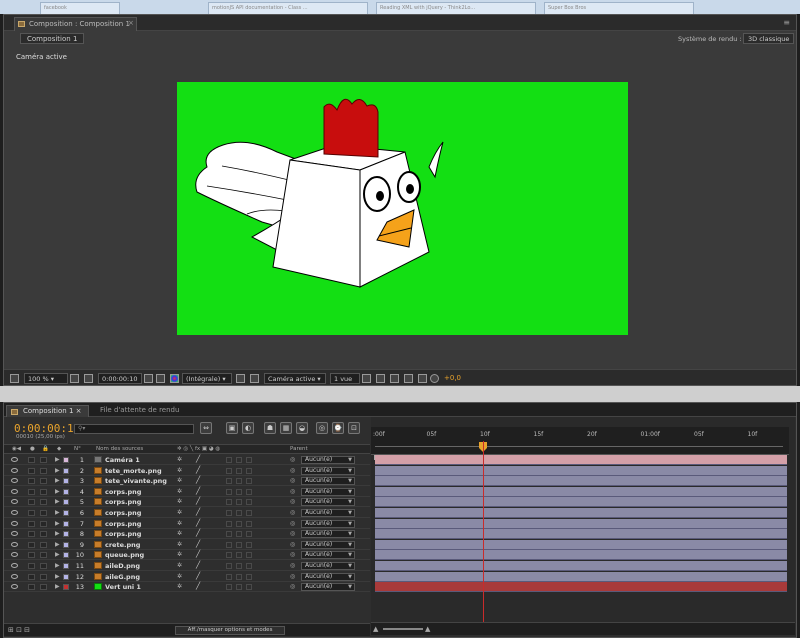  Describe the element at coordinates (14, 378) in the screenshot. I see `magnification-icon` at that location.